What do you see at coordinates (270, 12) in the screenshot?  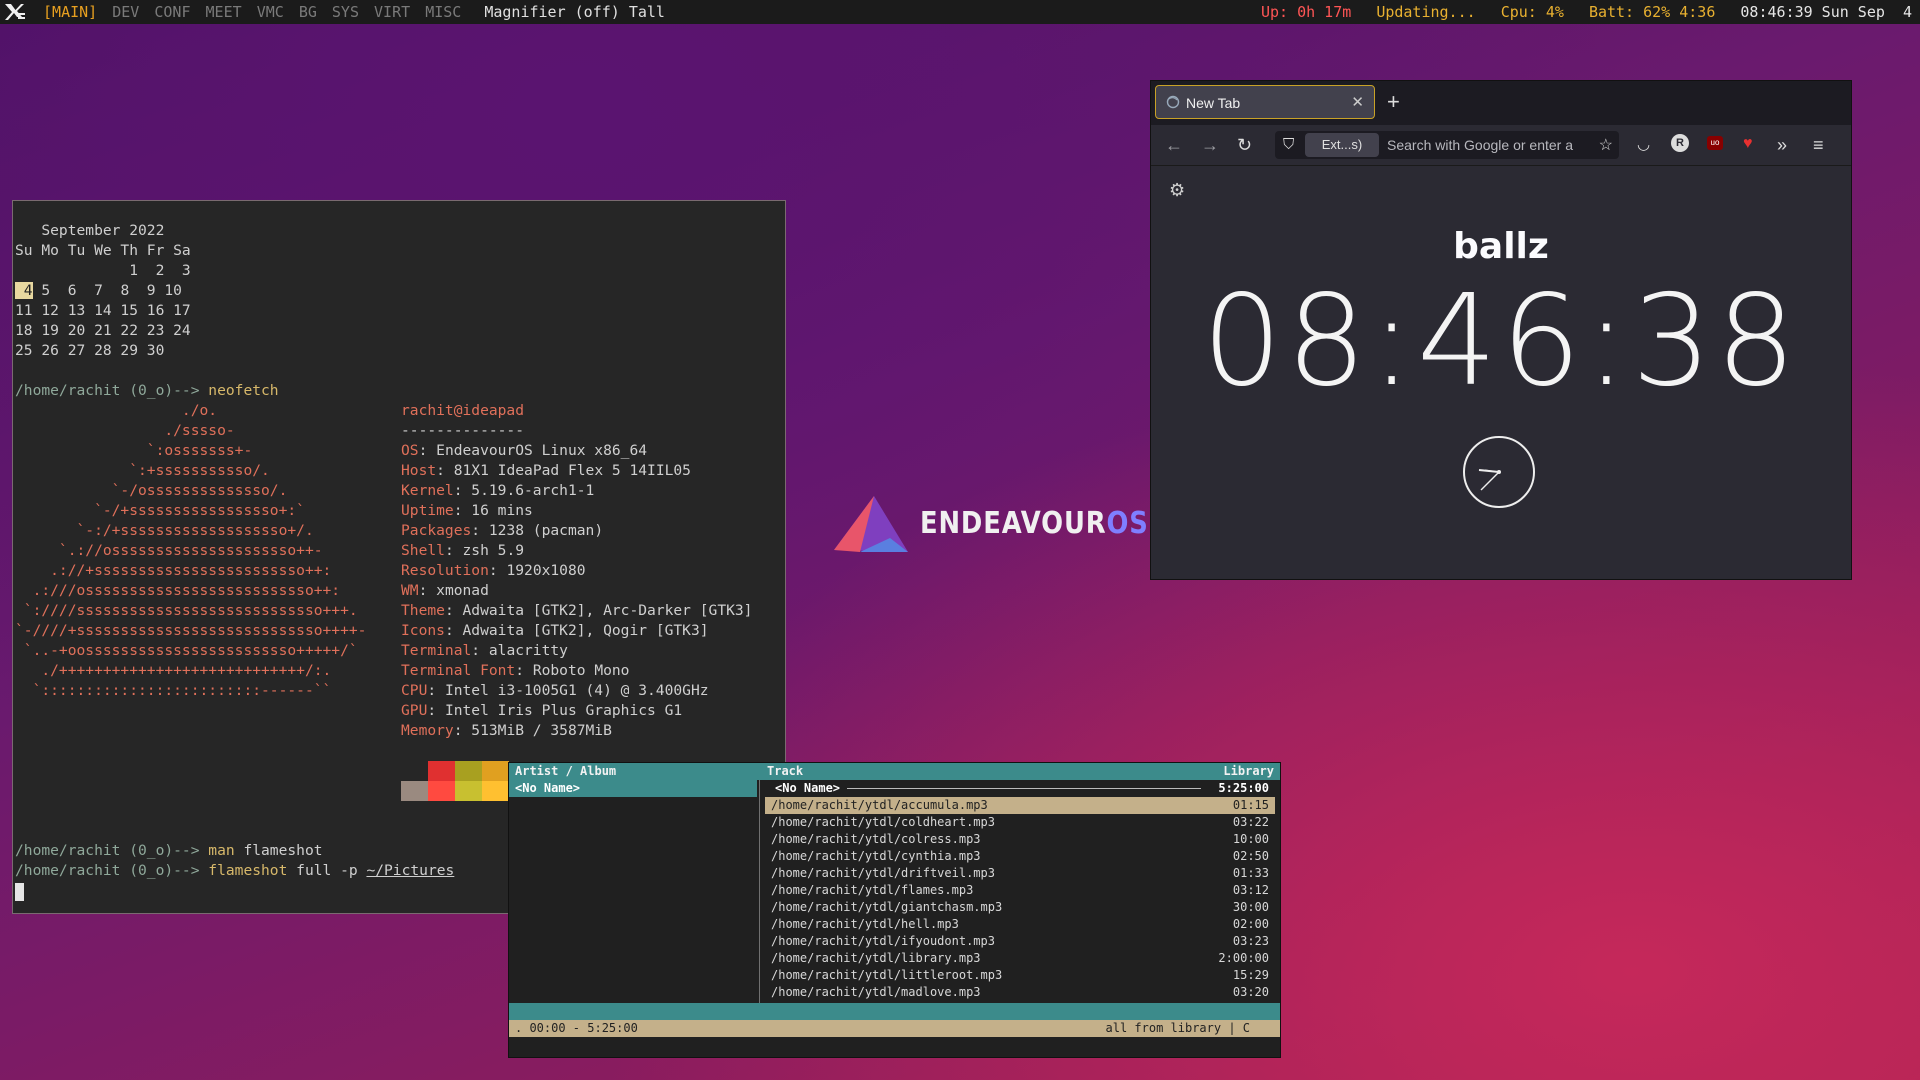 I see `workspace-vmc: VMC` at bounding box center [270, 12].